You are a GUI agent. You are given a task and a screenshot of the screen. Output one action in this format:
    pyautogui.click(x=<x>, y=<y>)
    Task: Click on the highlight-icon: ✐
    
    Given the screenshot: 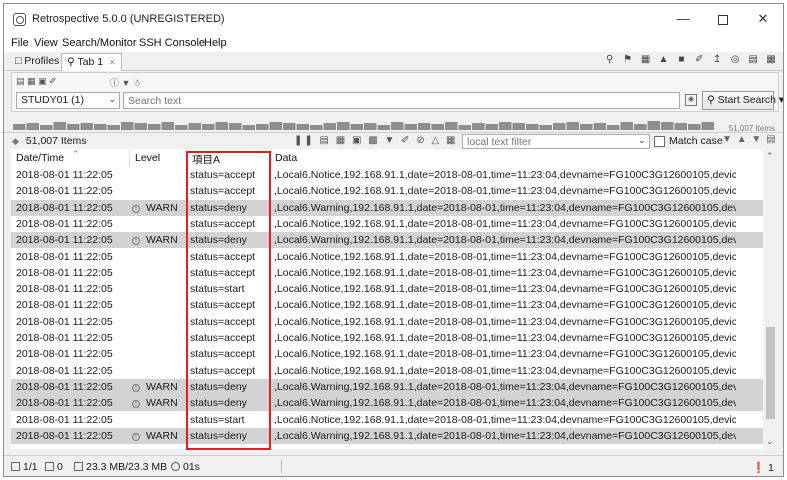 What is the action you would take?
    pyautogui.click(x=406, y=140)
    